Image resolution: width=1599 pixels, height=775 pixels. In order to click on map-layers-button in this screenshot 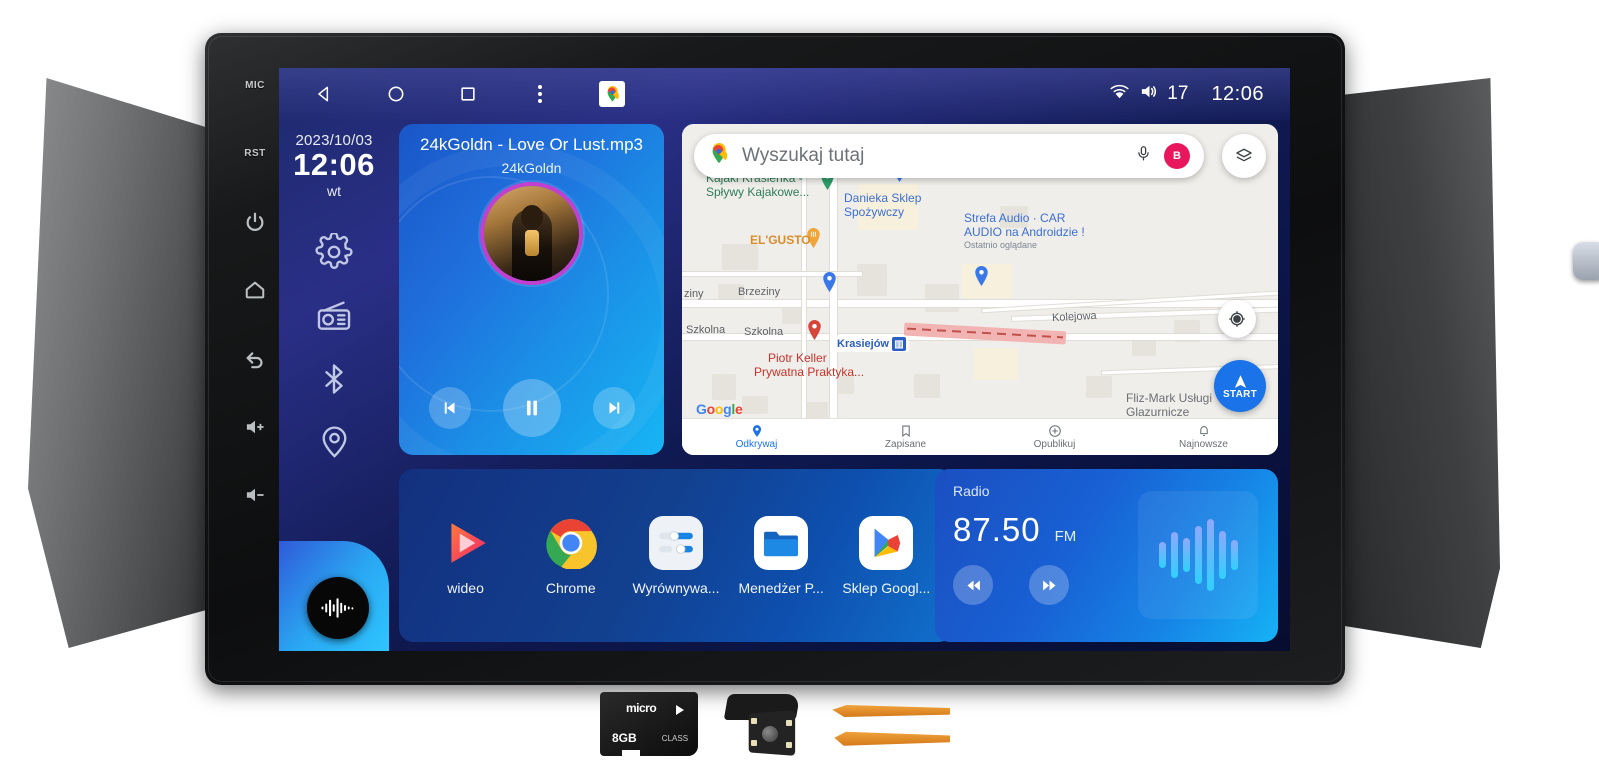, I will do `click(1244, 156)`.